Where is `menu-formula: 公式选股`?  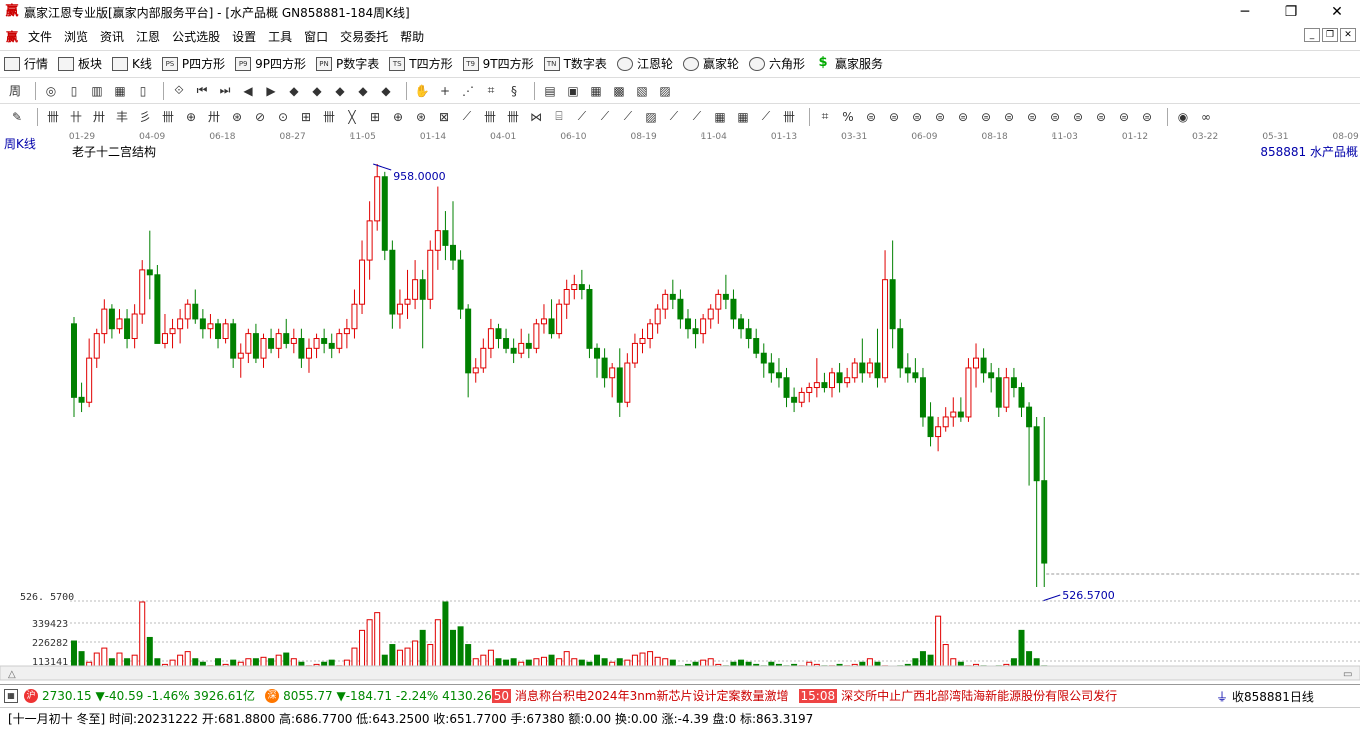 menu-formula: 公式选股 is located at coordinates (196, 36).